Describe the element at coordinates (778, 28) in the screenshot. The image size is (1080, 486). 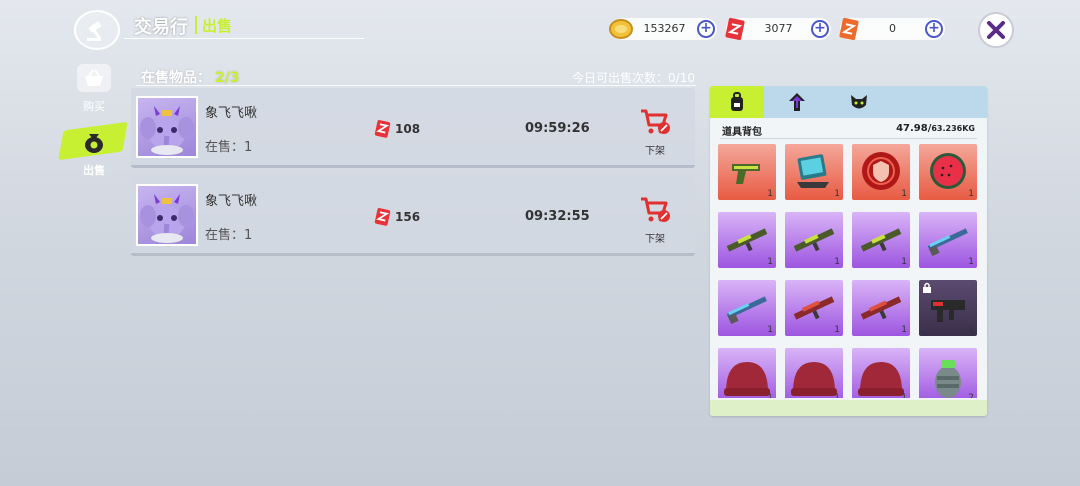
I see `red-ticket-amount: 3077` at that location.